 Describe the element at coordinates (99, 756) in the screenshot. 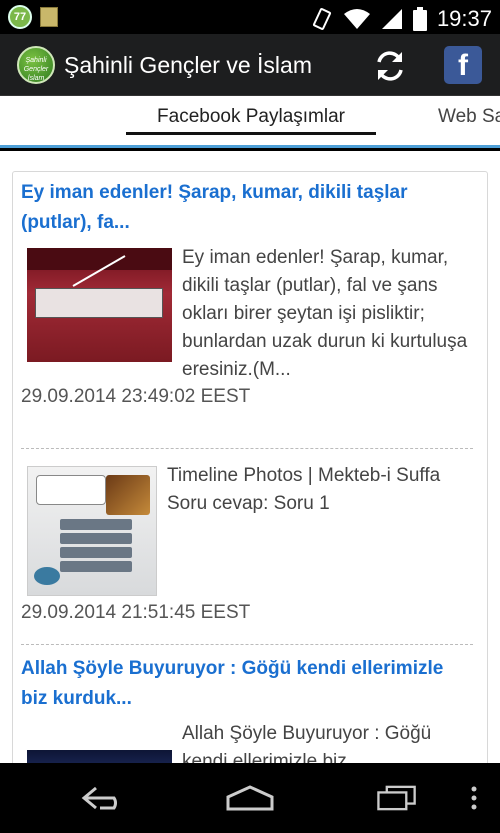

I see `night-sky-image` at that location.